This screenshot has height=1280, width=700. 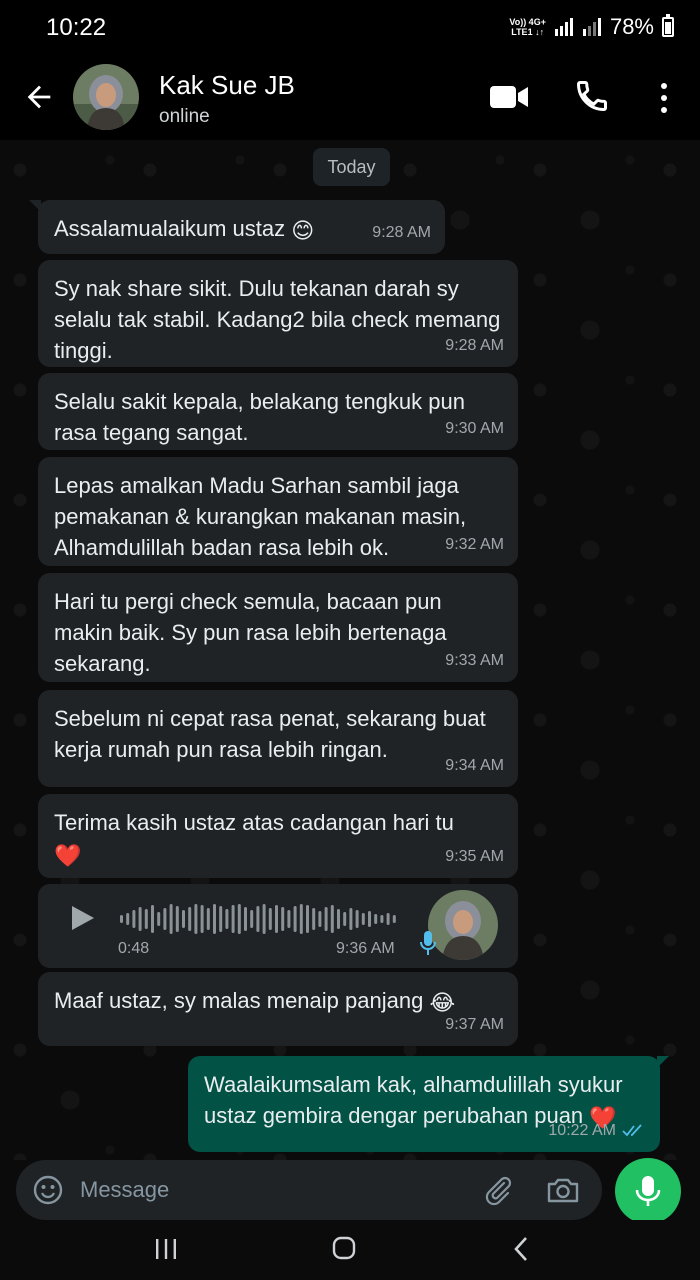 What do you see at coordinates (474, 765) in the screenshot?
I see `message-time: 9:34 AM` at bounding box center [474, 765].